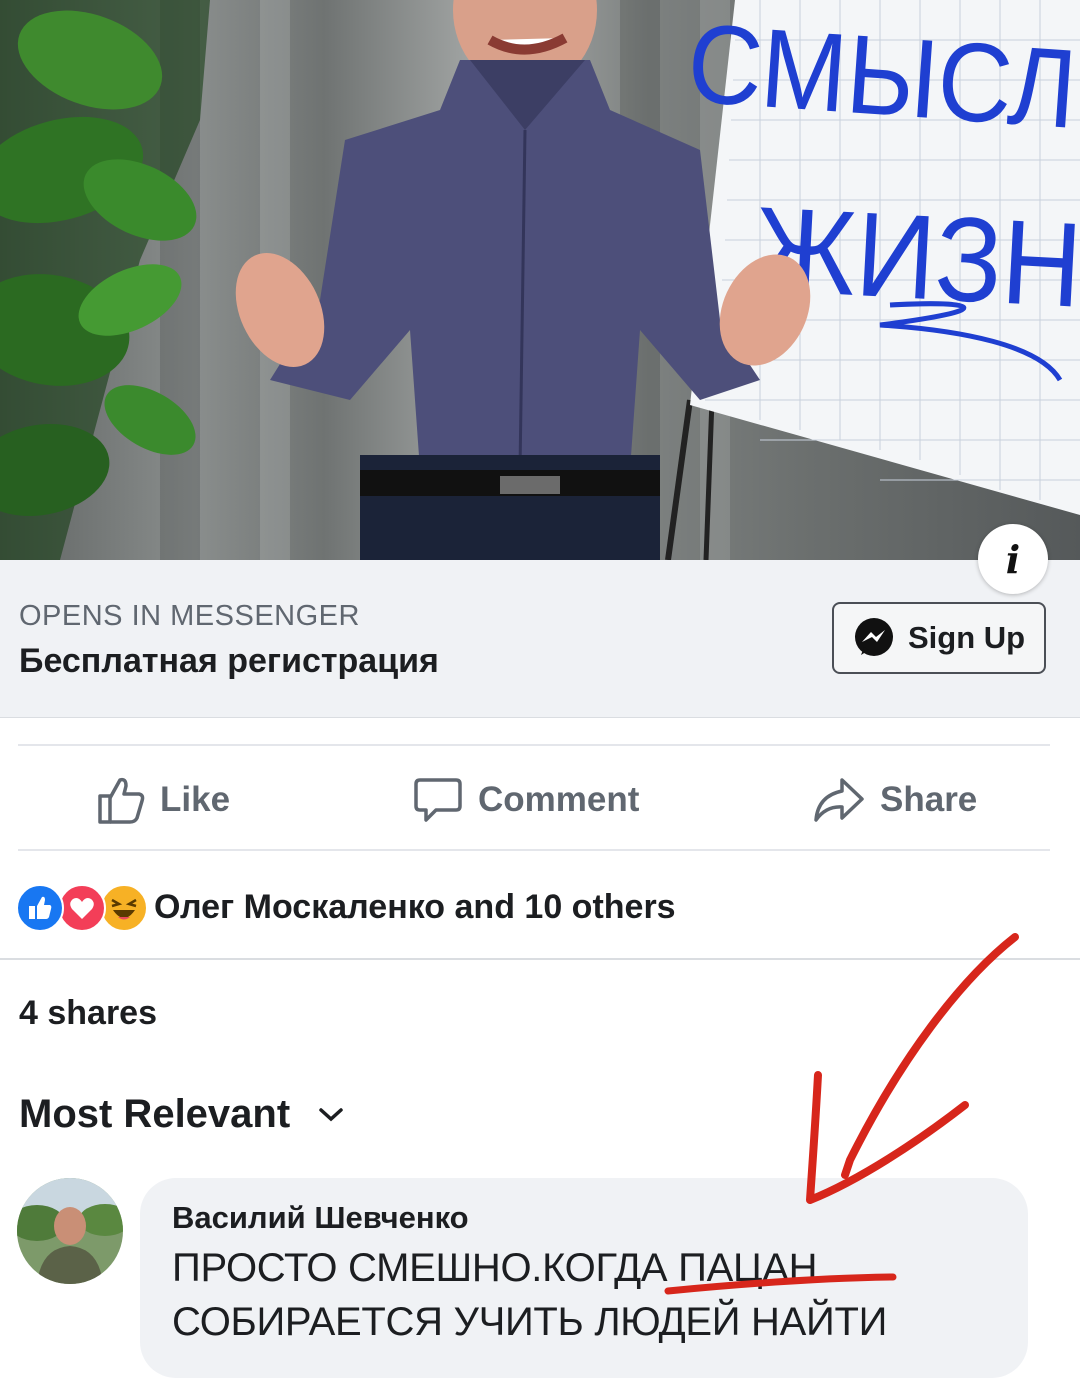 The image size is (1080, 1378). I want to click on shares-count: 4 shares, so click(88, 1013).